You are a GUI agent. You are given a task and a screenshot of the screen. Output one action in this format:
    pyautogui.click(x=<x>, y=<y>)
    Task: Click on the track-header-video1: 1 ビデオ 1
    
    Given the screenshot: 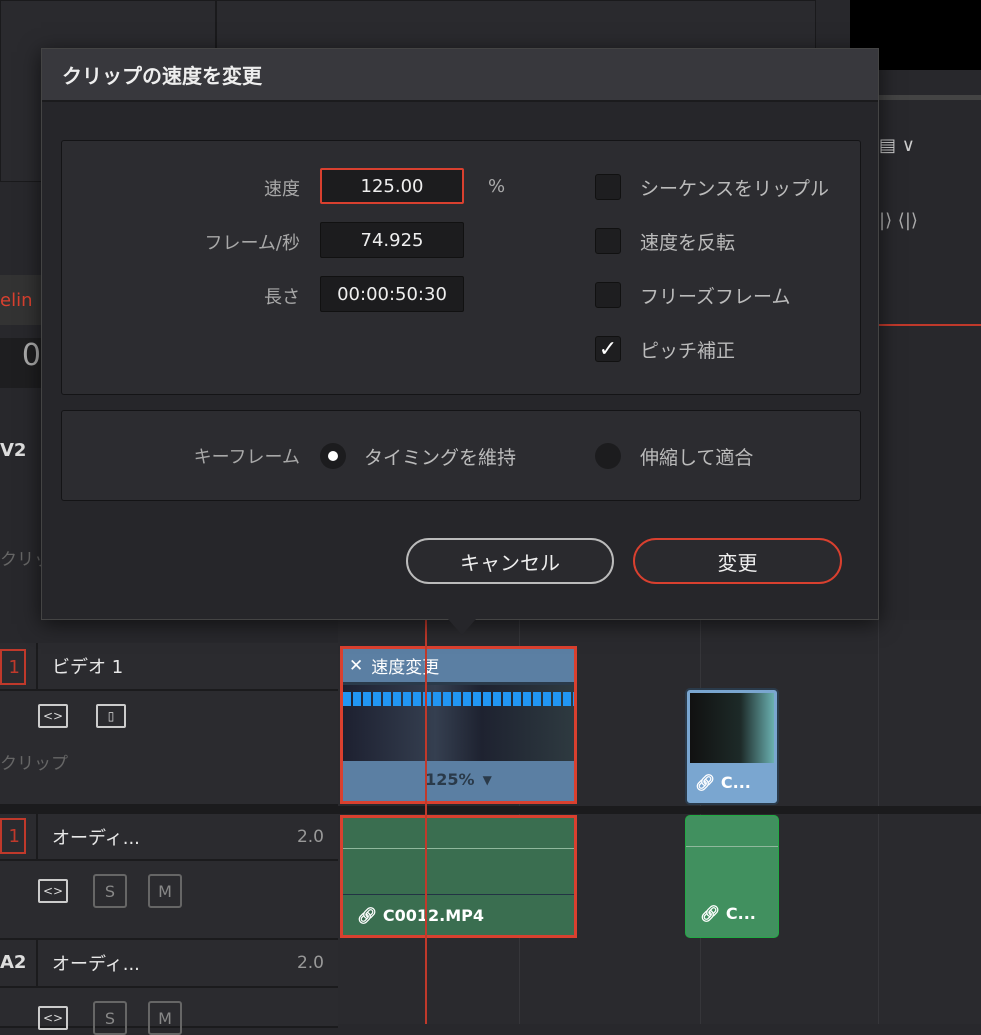 What is the action you would take?
    pyautogui.click(x=169, y=667)
    